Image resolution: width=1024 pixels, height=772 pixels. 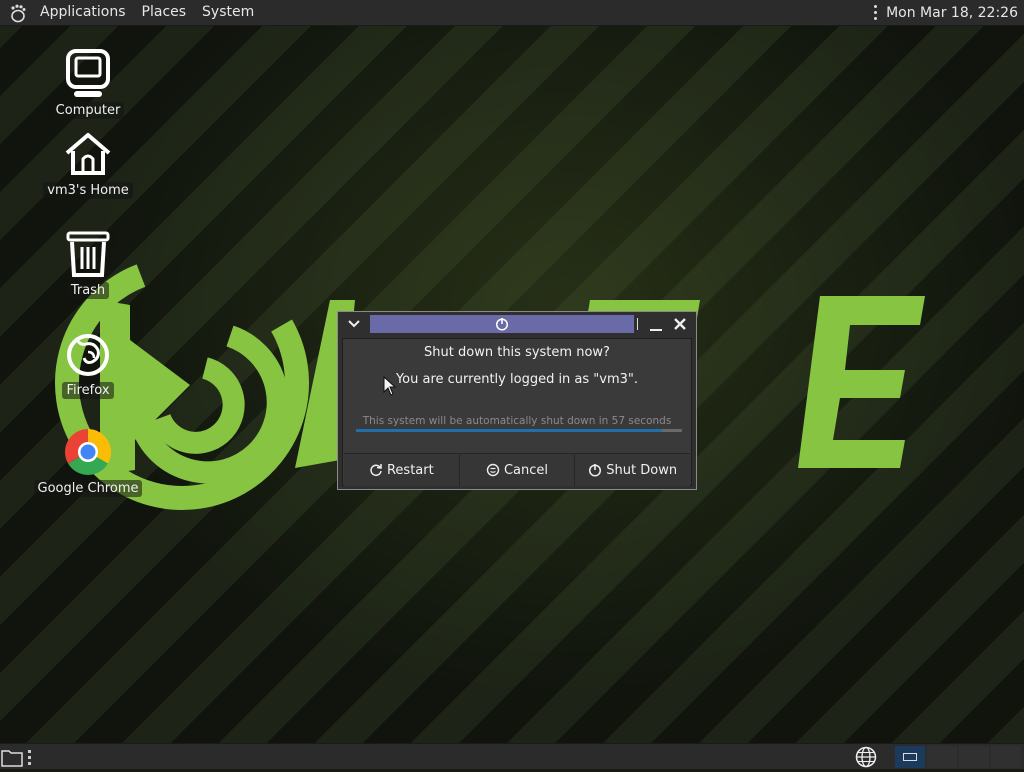 What do you see at coordinates (88, 354) in the screenshot?
I see `firefox-icon` at bounding box center [88, 354].